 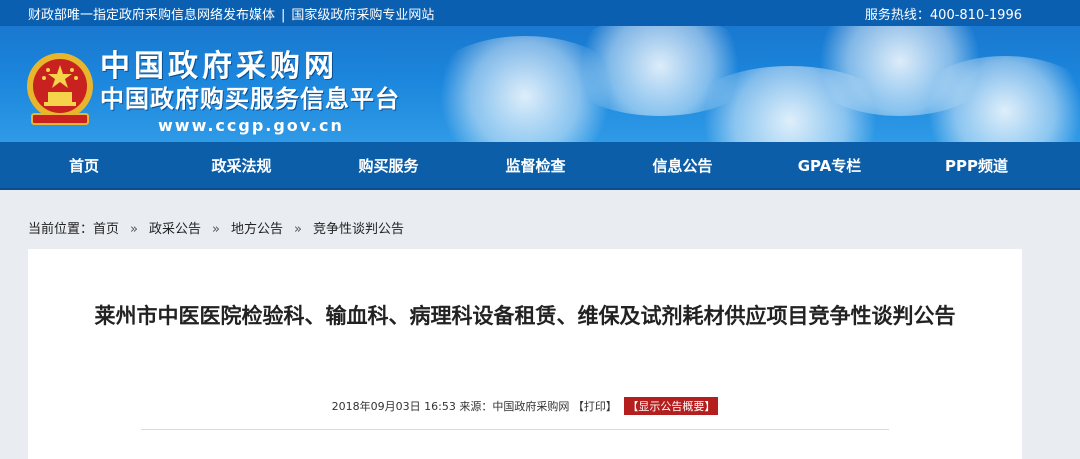 What do you see at coordinates (671, 406) in the screenshot?
I see `show-summary-button: 【显示公告概要】` at bounding box center [671, 406].